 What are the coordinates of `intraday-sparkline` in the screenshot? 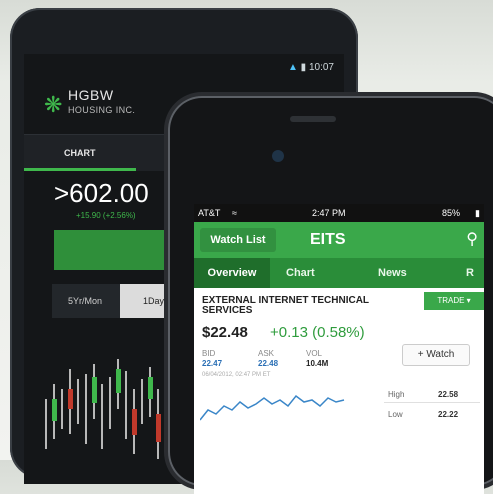 It's located at (272, 407).